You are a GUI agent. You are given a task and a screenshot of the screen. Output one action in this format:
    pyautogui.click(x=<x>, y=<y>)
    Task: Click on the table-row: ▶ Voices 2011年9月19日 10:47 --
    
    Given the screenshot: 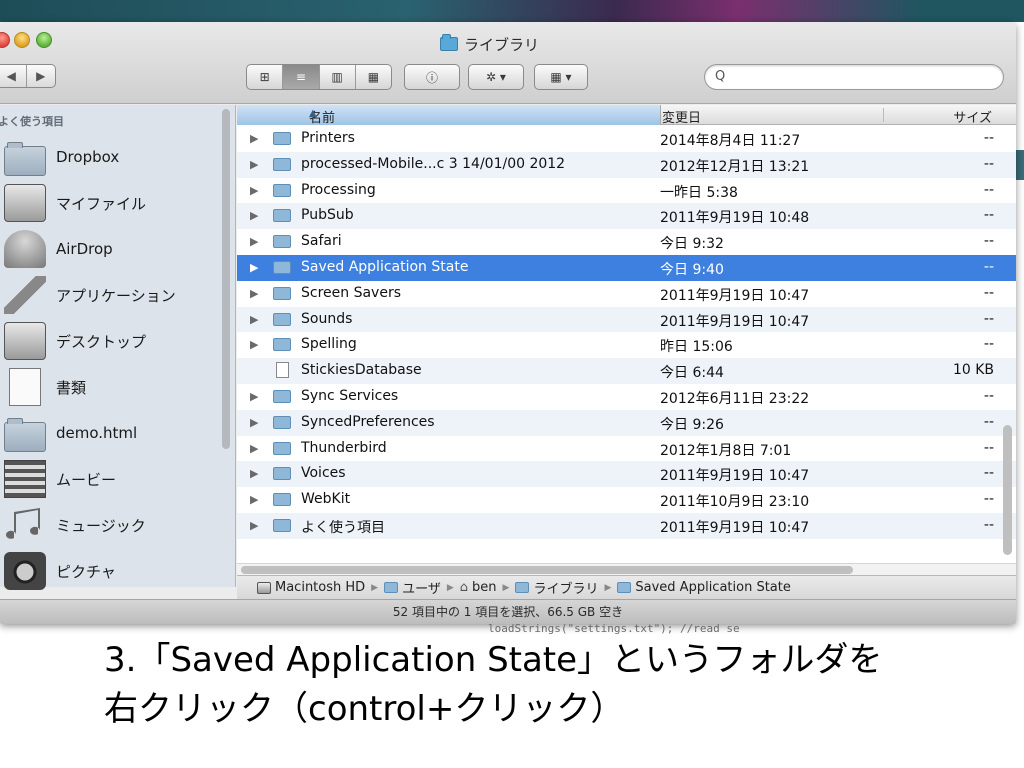 What is the action you would take?
    pyautogui.click(x=626, y=474)
    